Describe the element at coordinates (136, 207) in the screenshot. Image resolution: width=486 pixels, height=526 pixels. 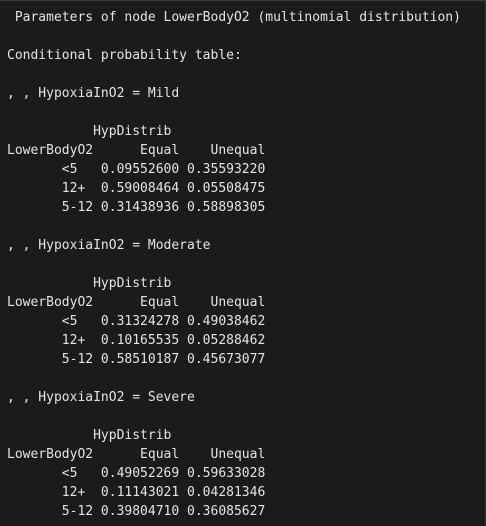
I see `table-row: 5-12 0.31438936 0.58898305` at that location.